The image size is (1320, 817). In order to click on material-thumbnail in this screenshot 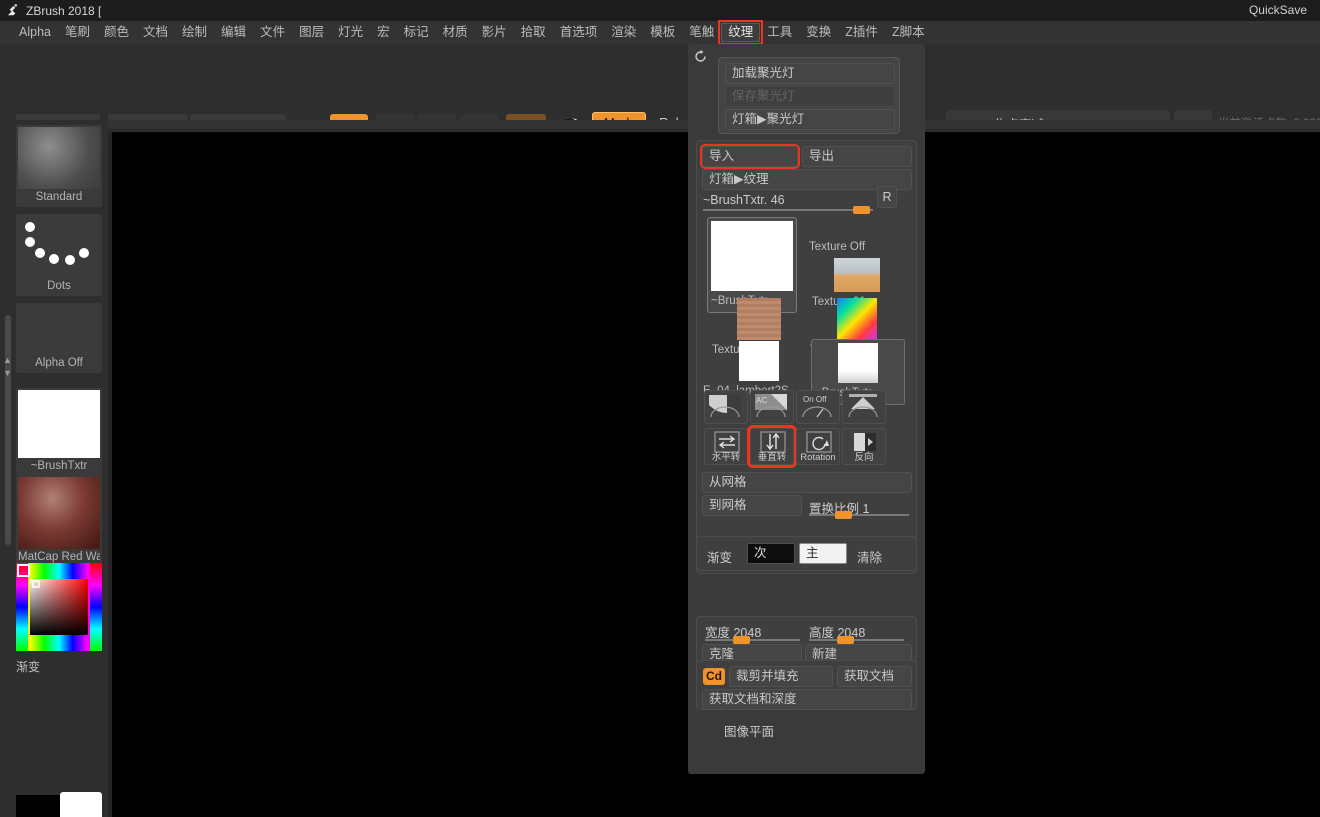, I will do `click(59, 513)`.